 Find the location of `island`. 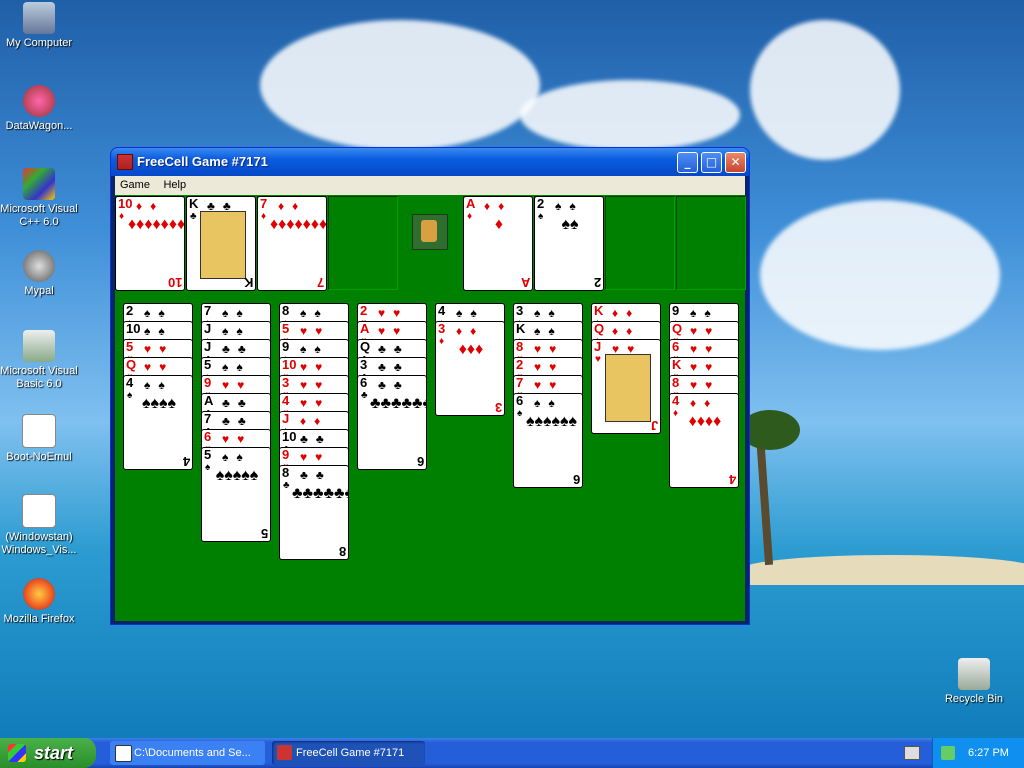

island is located at coordinates (882, 570).